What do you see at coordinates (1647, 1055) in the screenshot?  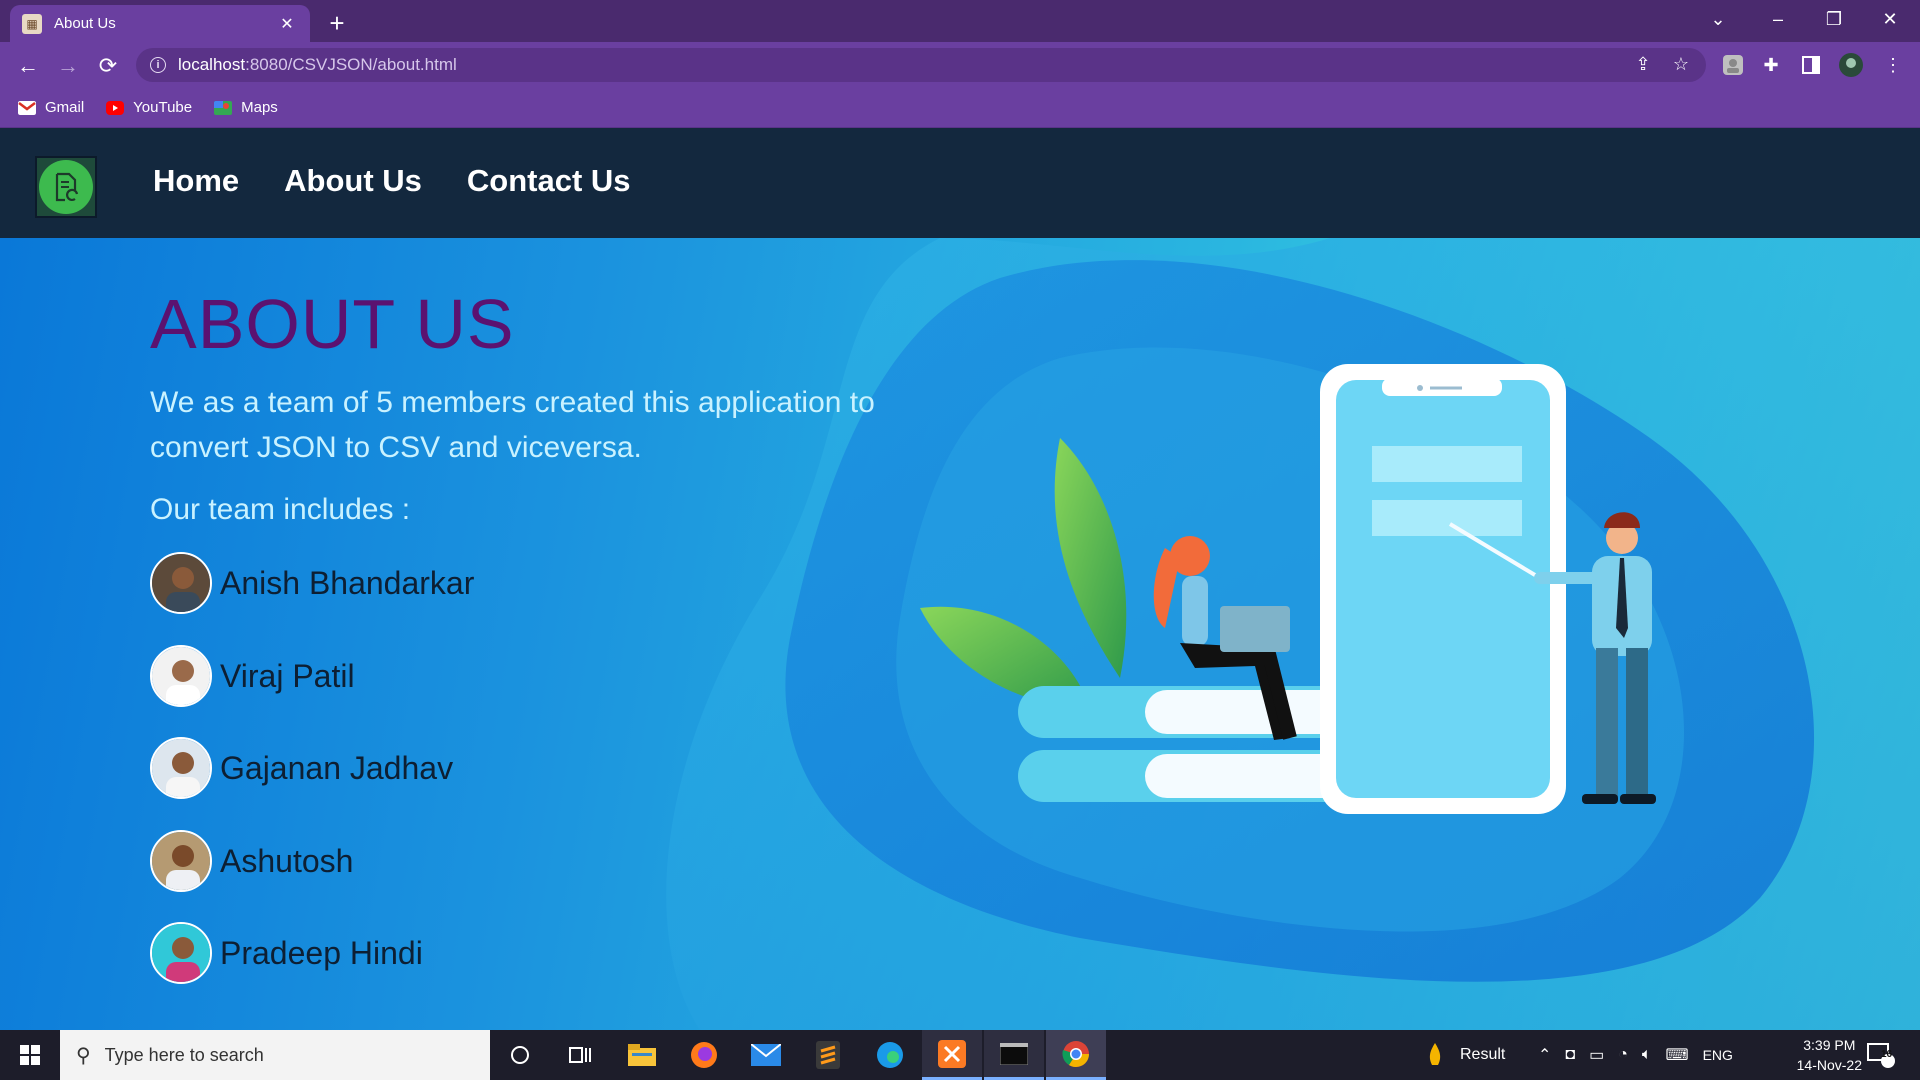 I see `volume-icon: 🔈︎` at bounding box center [1647, 1055].